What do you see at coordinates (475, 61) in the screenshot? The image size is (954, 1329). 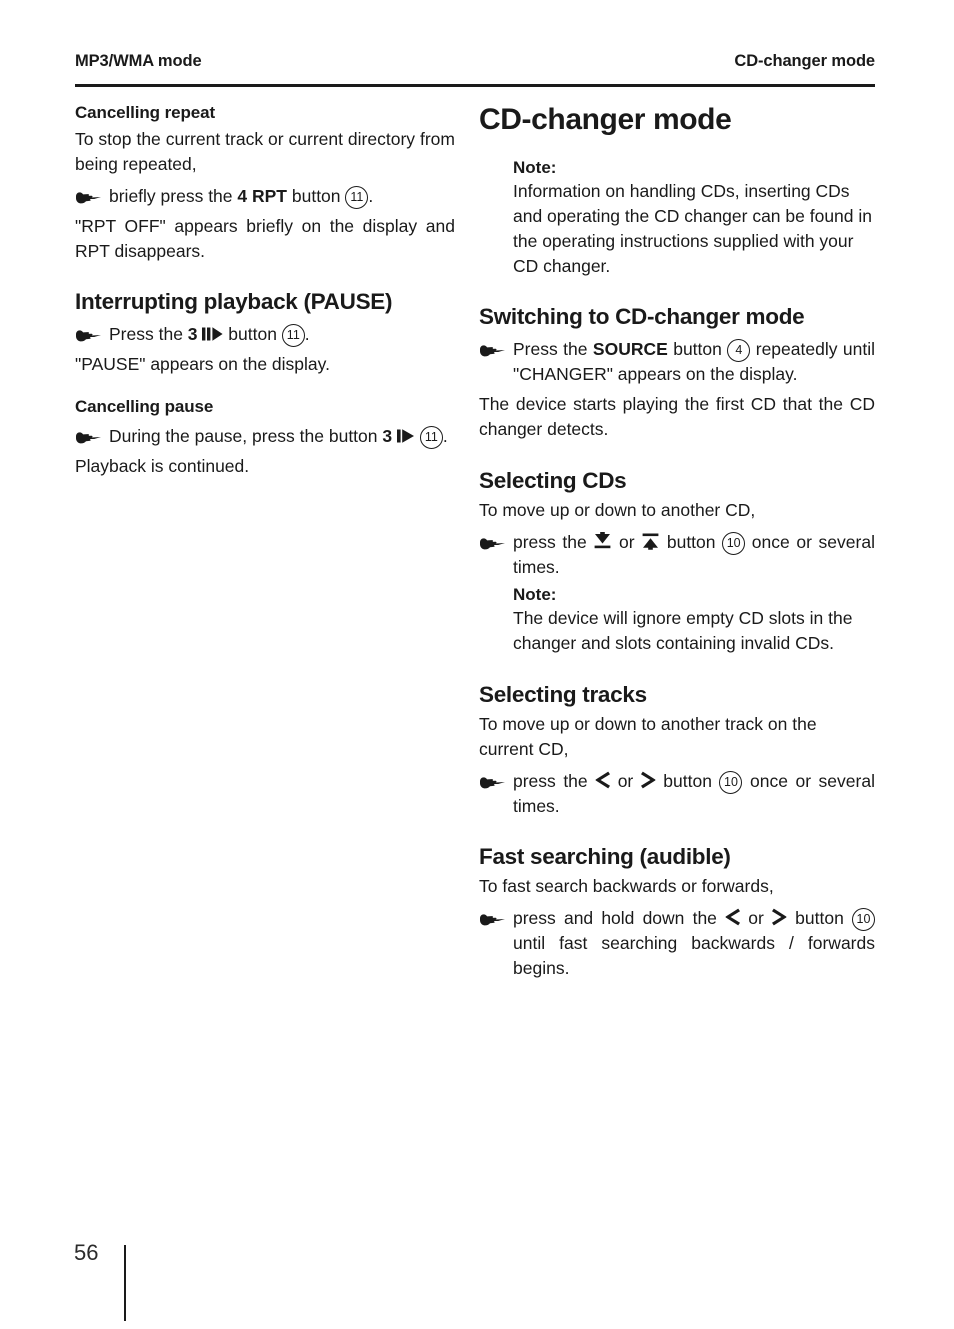 I see `page-header: MP3/WMA mode CD-changer mode` at bounding box center [475, 61].